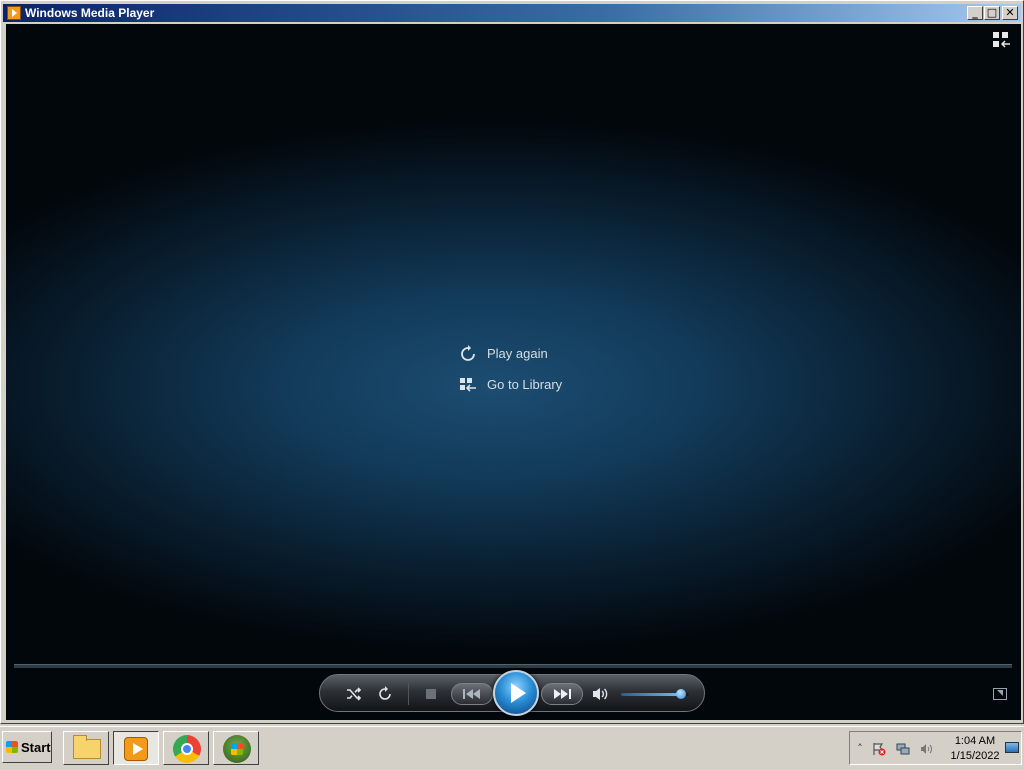 Image resolution: width=1024 pixels, height=769 pixels. Describe the element at coordinates (1010, 13) in the screenshot. I see `close-button: ✕` at that location.